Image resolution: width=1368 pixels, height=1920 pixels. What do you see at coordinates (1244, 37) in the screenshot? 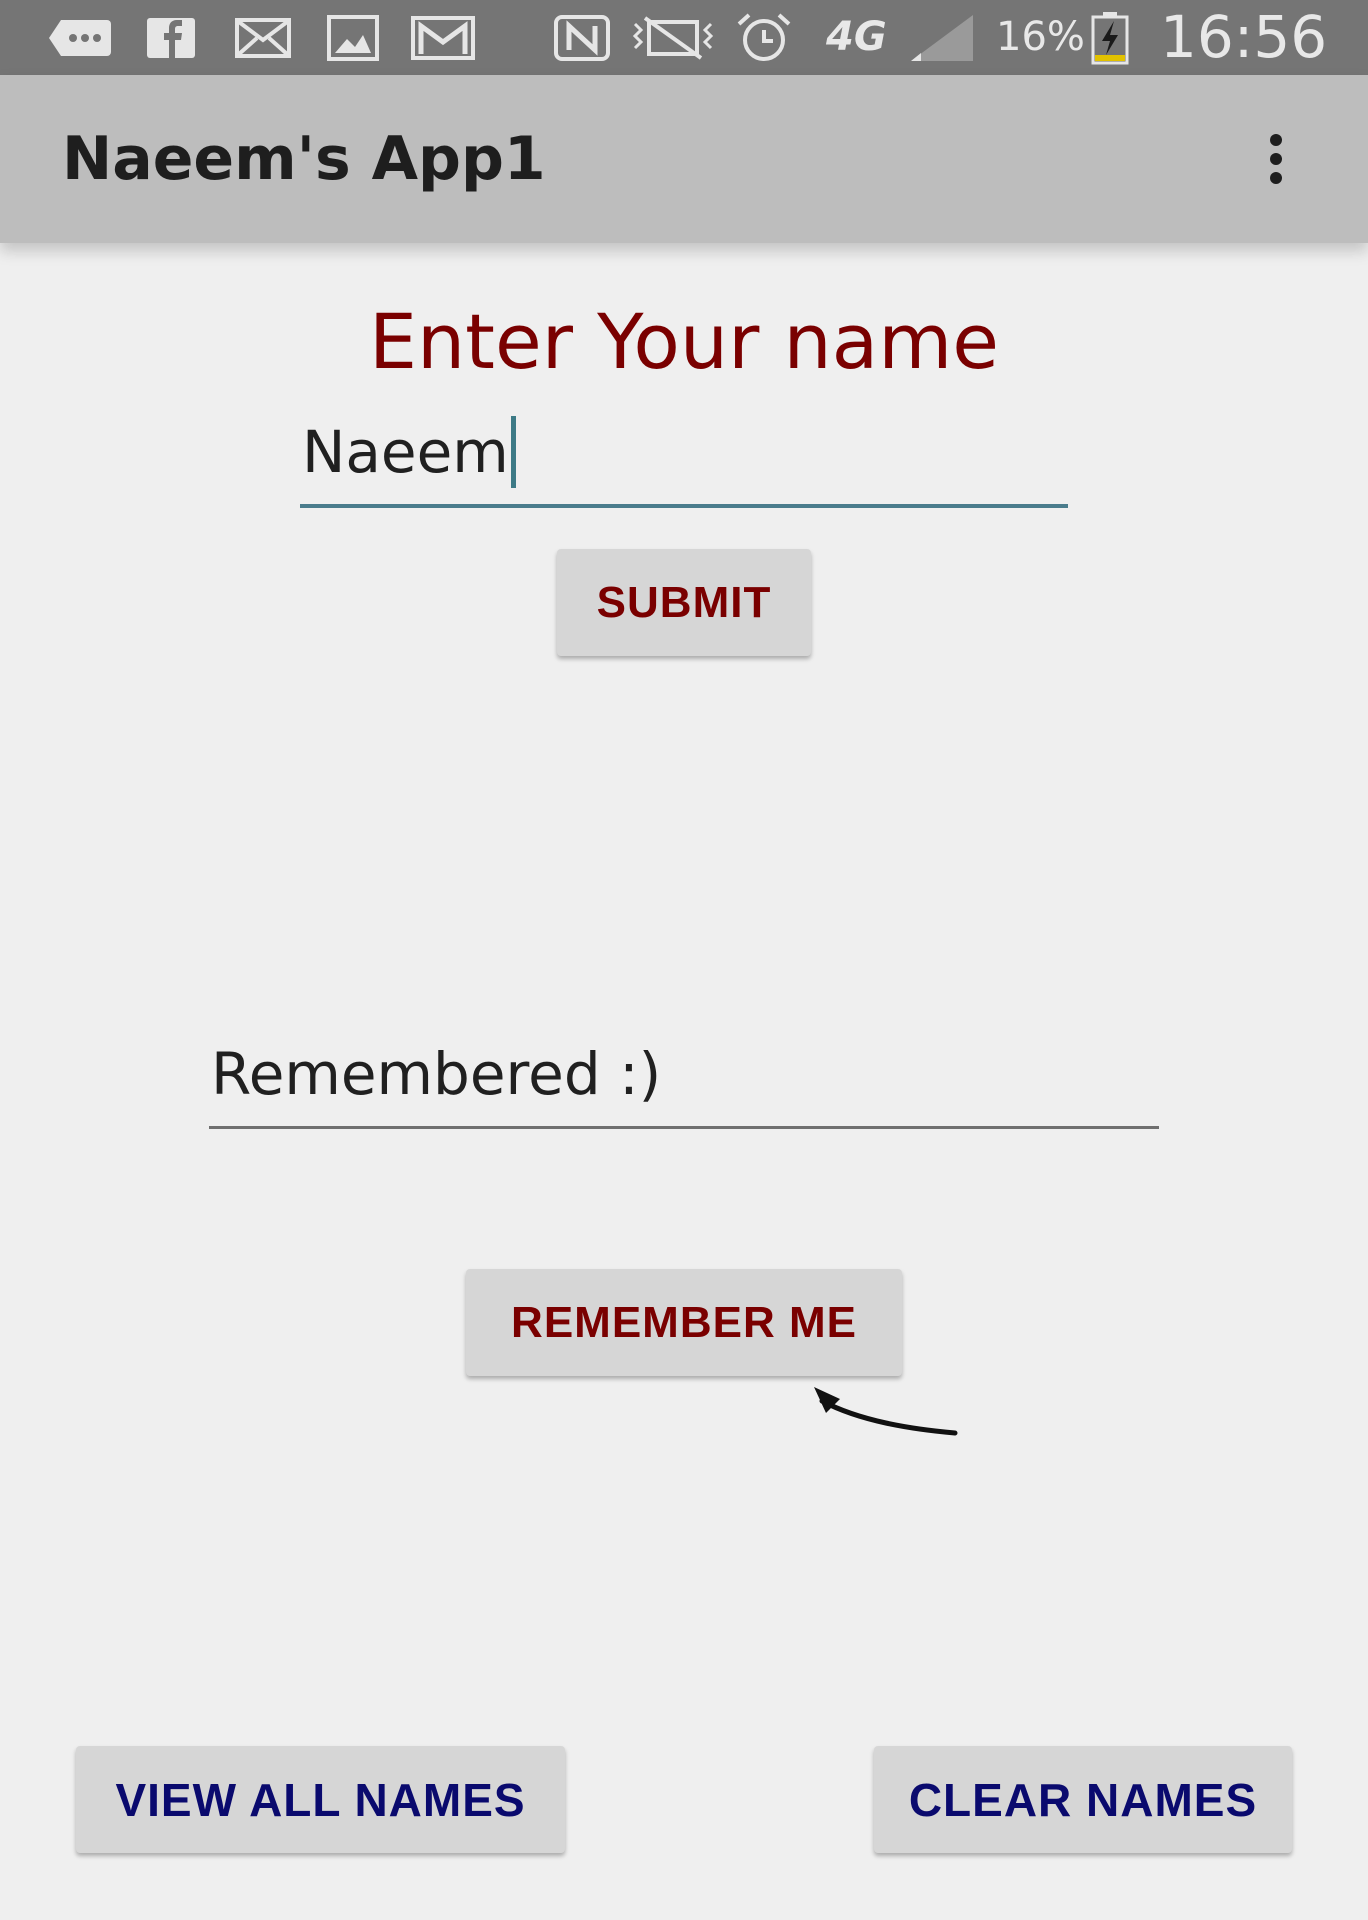
I see `clock: 16:56` at bounding box center [1244, 37].